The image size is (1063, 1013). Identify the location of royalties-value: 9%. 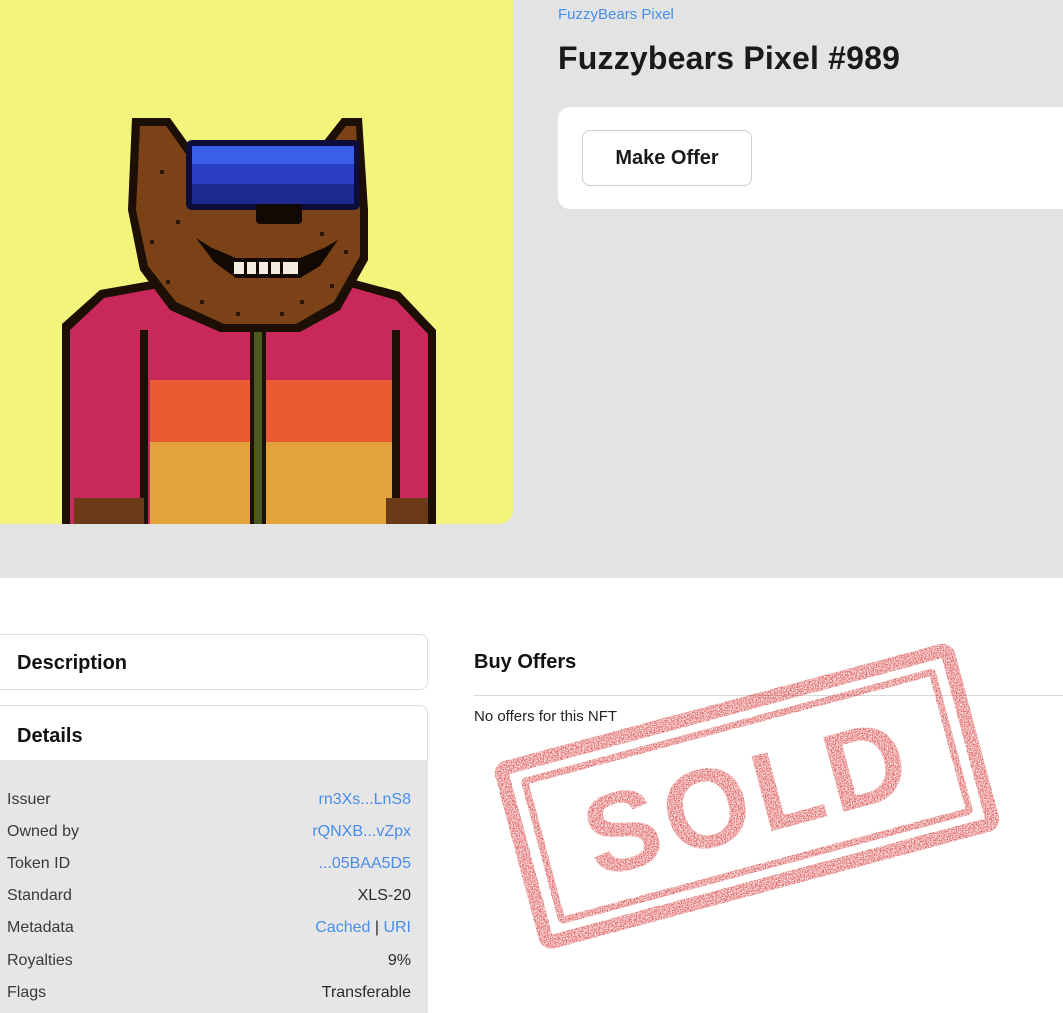
(399, 960).